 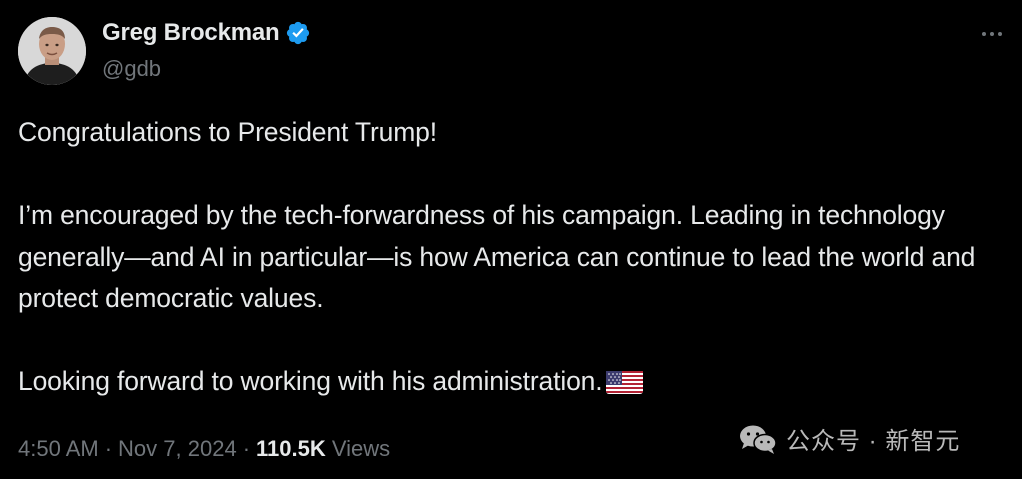 I want to click on watermark: 公众号 · 新智元, so click(x=849, y=438).